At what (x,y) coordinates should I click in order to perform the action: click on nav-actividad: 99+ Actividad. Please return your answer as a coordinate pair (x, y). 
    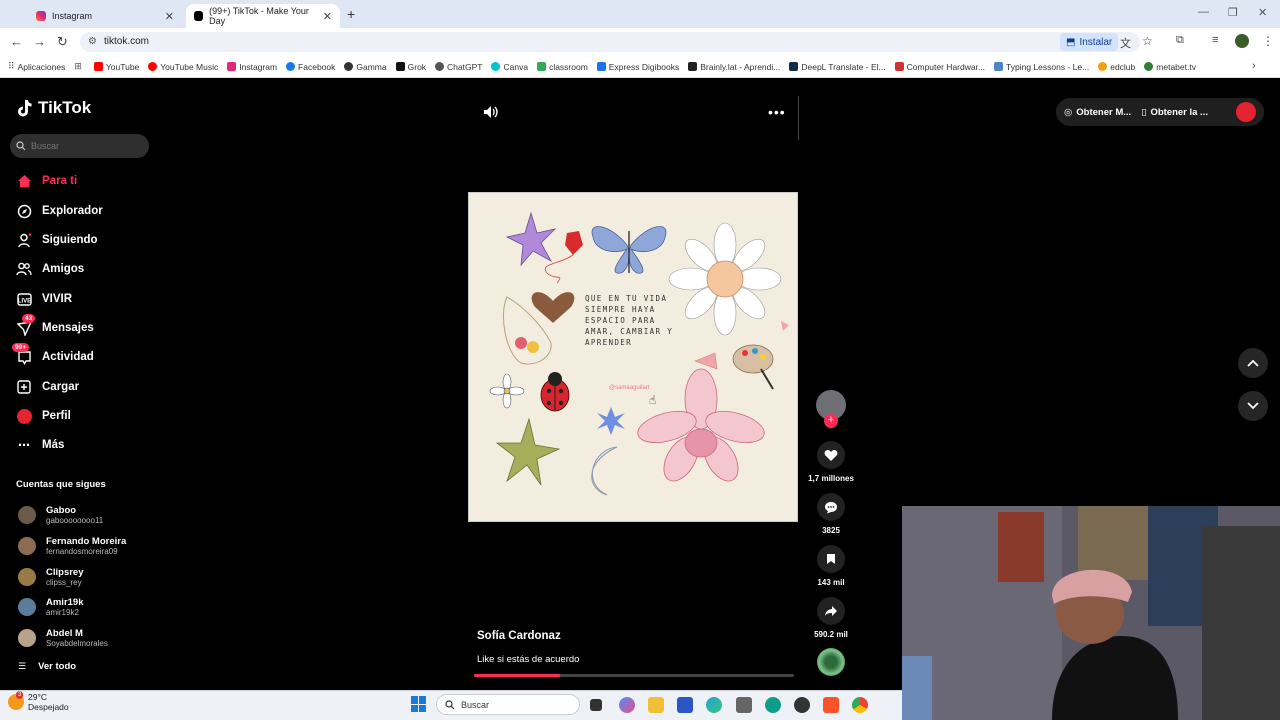
    Looking at the image, I should click on (53, 354).